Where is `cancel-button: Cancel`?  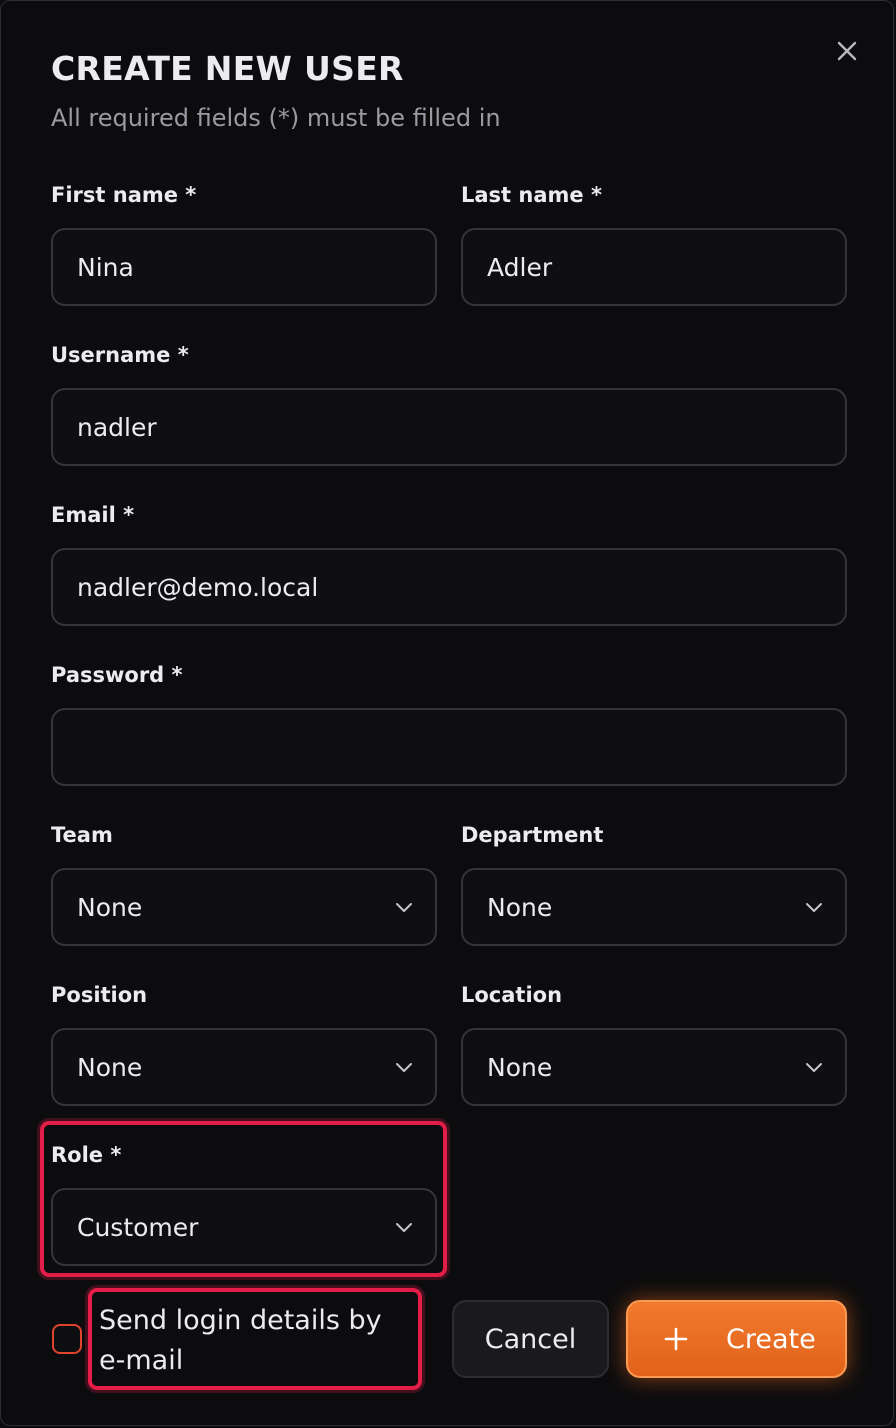 cancel-button: Cancel is located at coordinates (530, 1339).